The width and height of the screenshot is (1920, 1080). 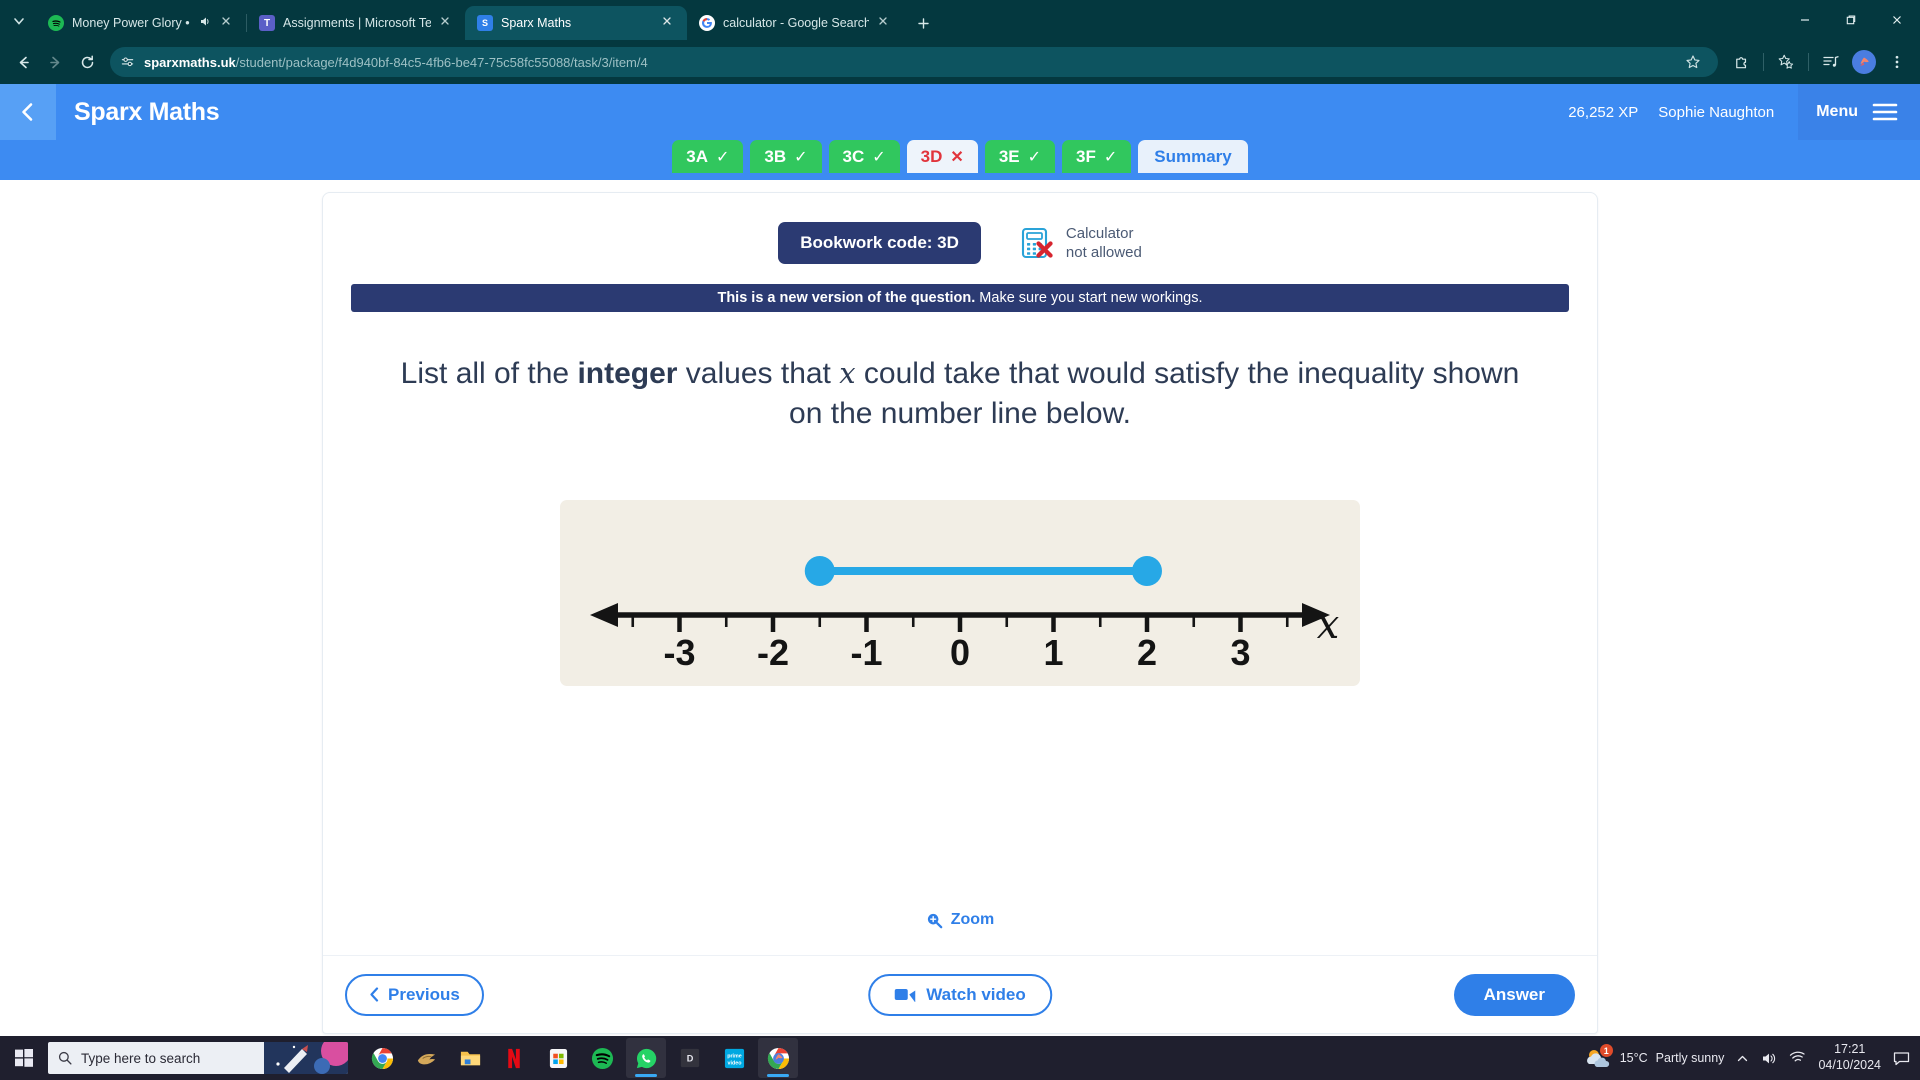 I want to click on netflix-icon, so click(x=514, y=1058).